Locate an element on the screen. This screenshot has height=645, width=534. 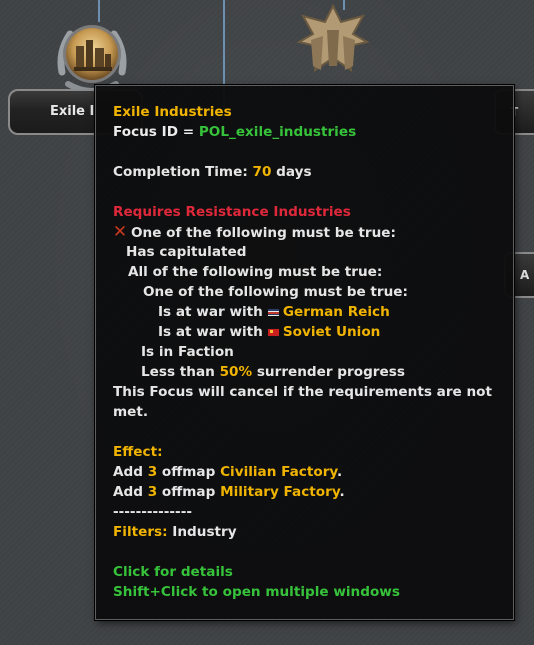
shift-click-hint: Shift+Click to open multiple windows is located at coordinates (256, 592).